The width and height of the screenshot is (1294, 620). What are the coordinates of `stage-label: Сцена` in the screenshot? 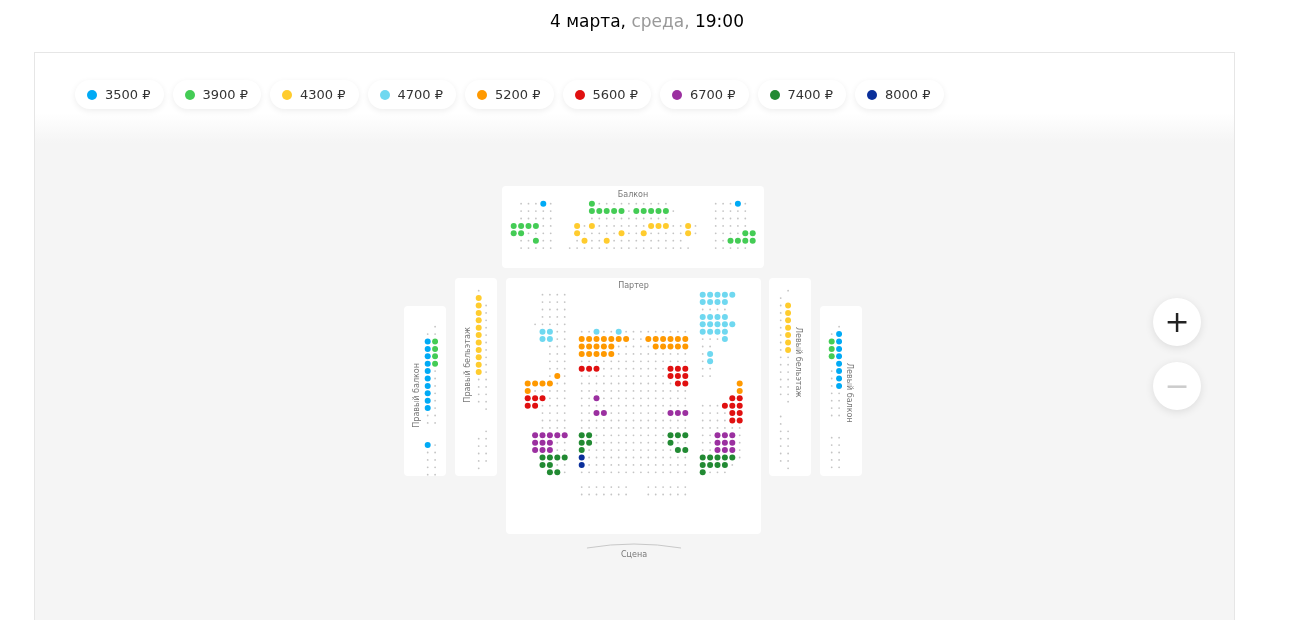 It's located at (634, 554).